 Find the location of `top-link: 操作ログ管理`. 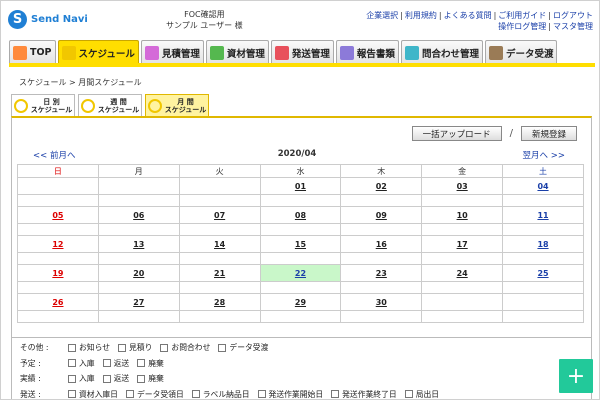

top-link: 操作ログ管理 is located at coordinates (522, 26).